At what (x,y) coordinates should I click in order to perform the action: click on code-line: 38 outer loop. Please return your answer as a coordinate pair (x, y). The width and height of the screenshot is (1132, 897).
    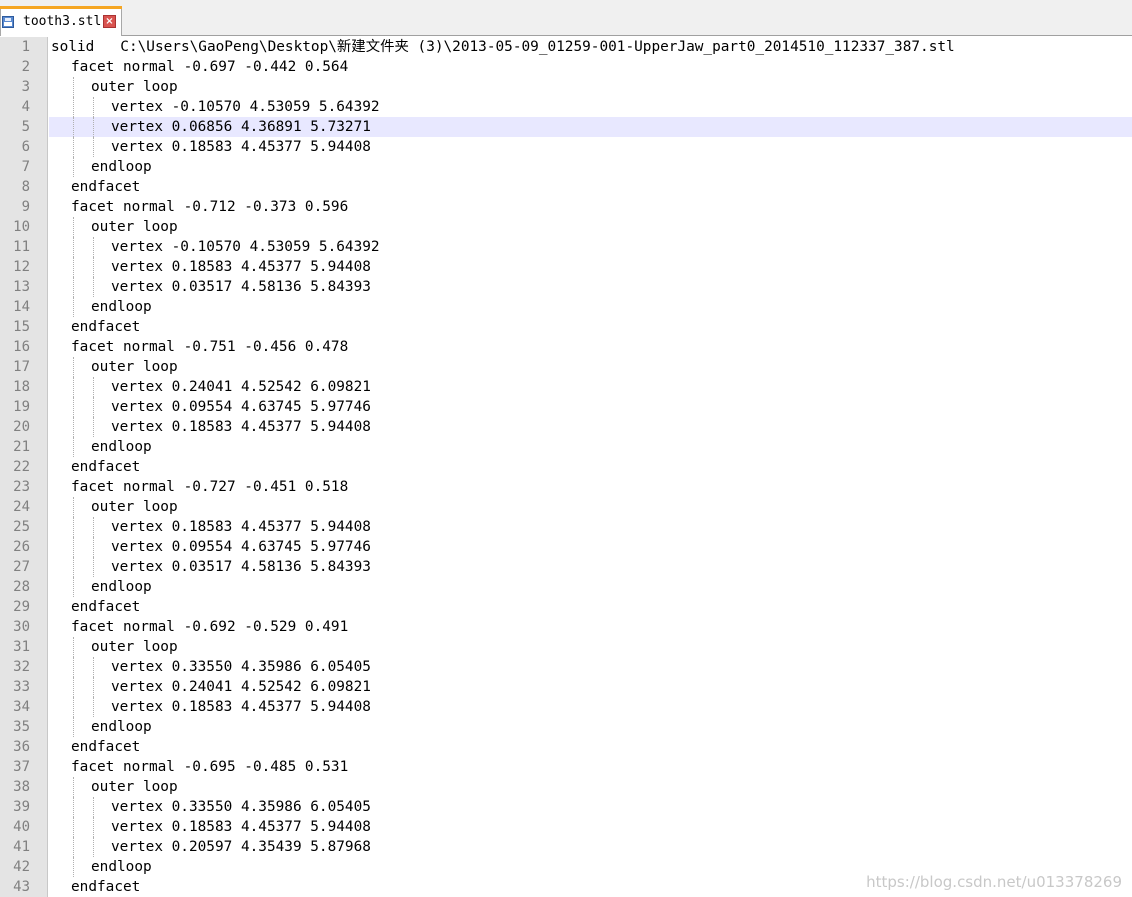
    Looking at the image, I should click on (566, 787).